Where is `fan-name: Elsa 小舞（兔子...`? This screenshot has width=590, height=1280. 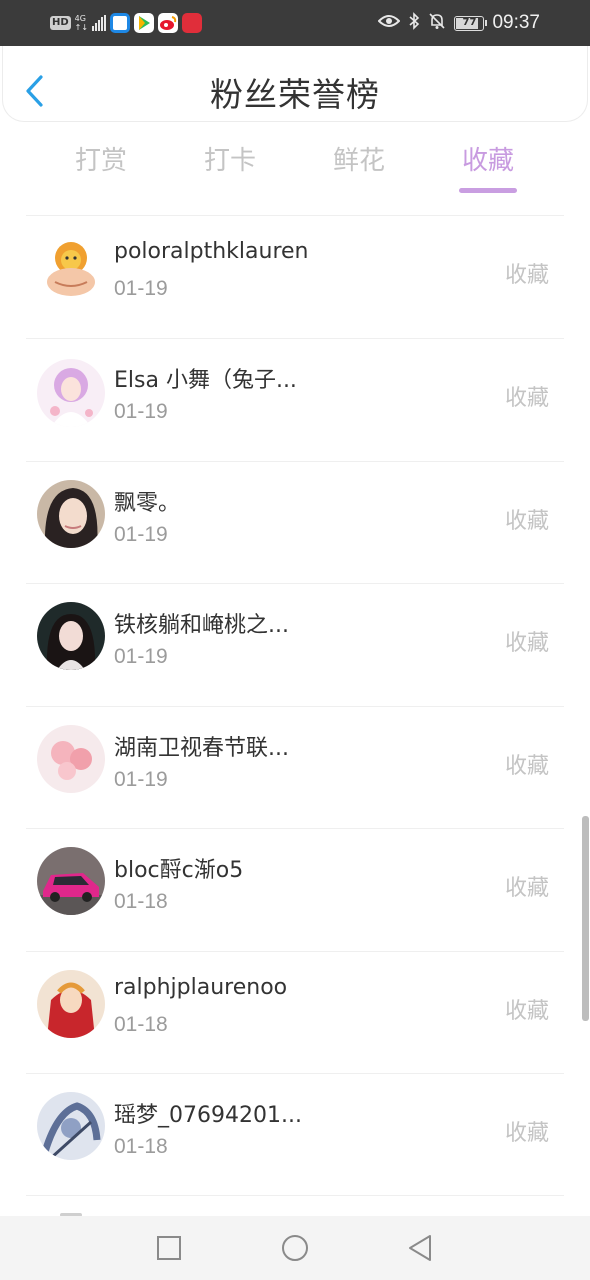 fan-name: Elsa 小舞（兔子... is located at coordinates (205, 380).